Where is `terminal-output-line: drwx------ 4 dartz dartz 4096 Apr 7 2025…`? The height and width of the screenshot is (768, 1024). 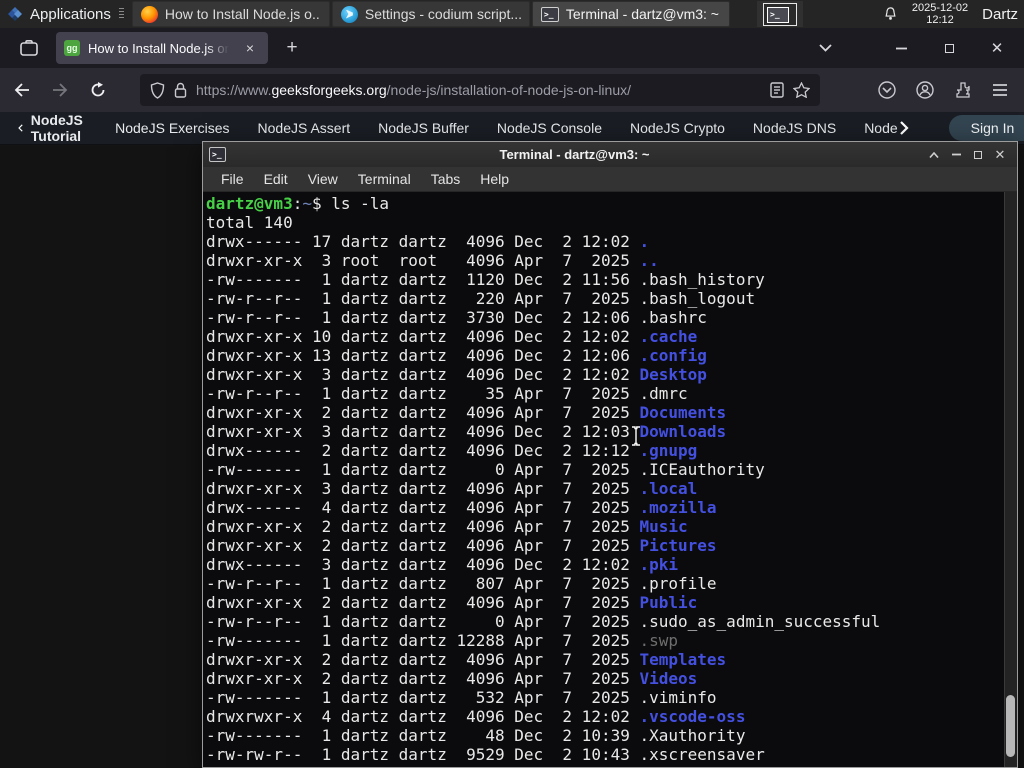 terminal-output-line: drwx------ 4 dartz dartz 4096 Apr 7 2025… is located at coordinates (461, 507).